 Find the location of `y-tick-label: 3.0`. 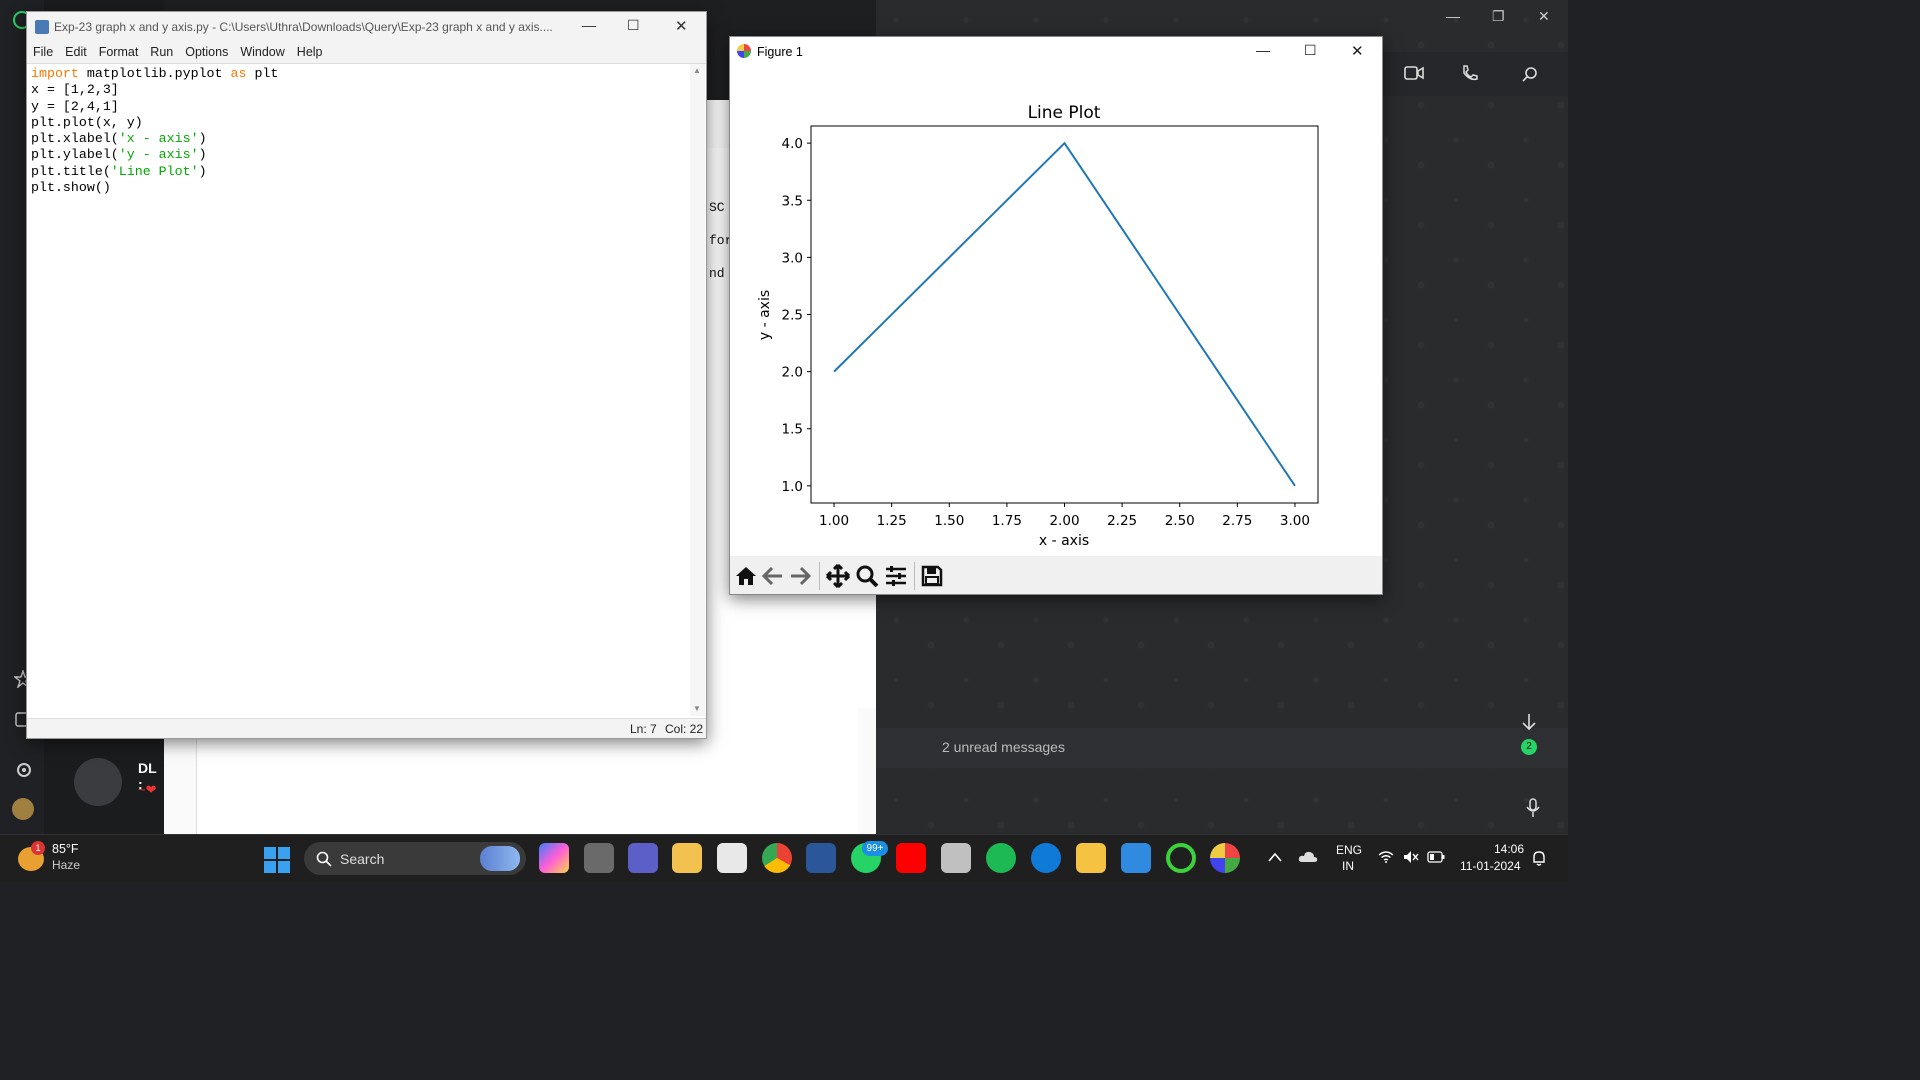

y-tick-label: 3.0 is located at coordinates (792, 258).